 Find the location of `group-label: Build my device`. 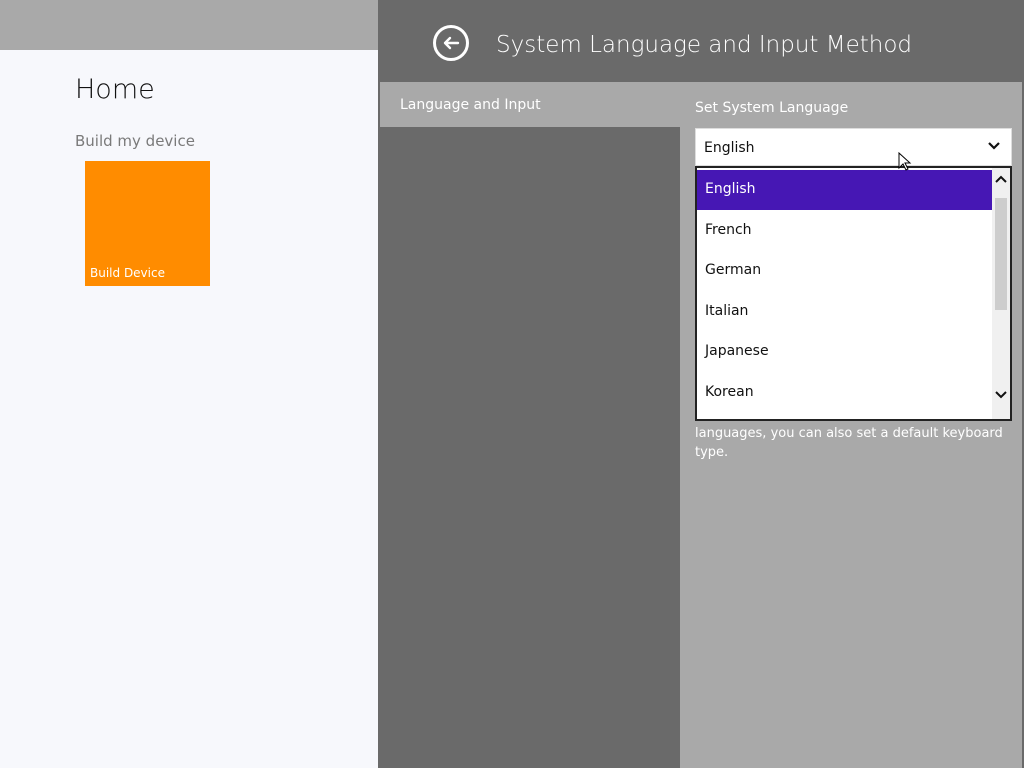

group-label: Build my device is located at coordinates (135, 141).